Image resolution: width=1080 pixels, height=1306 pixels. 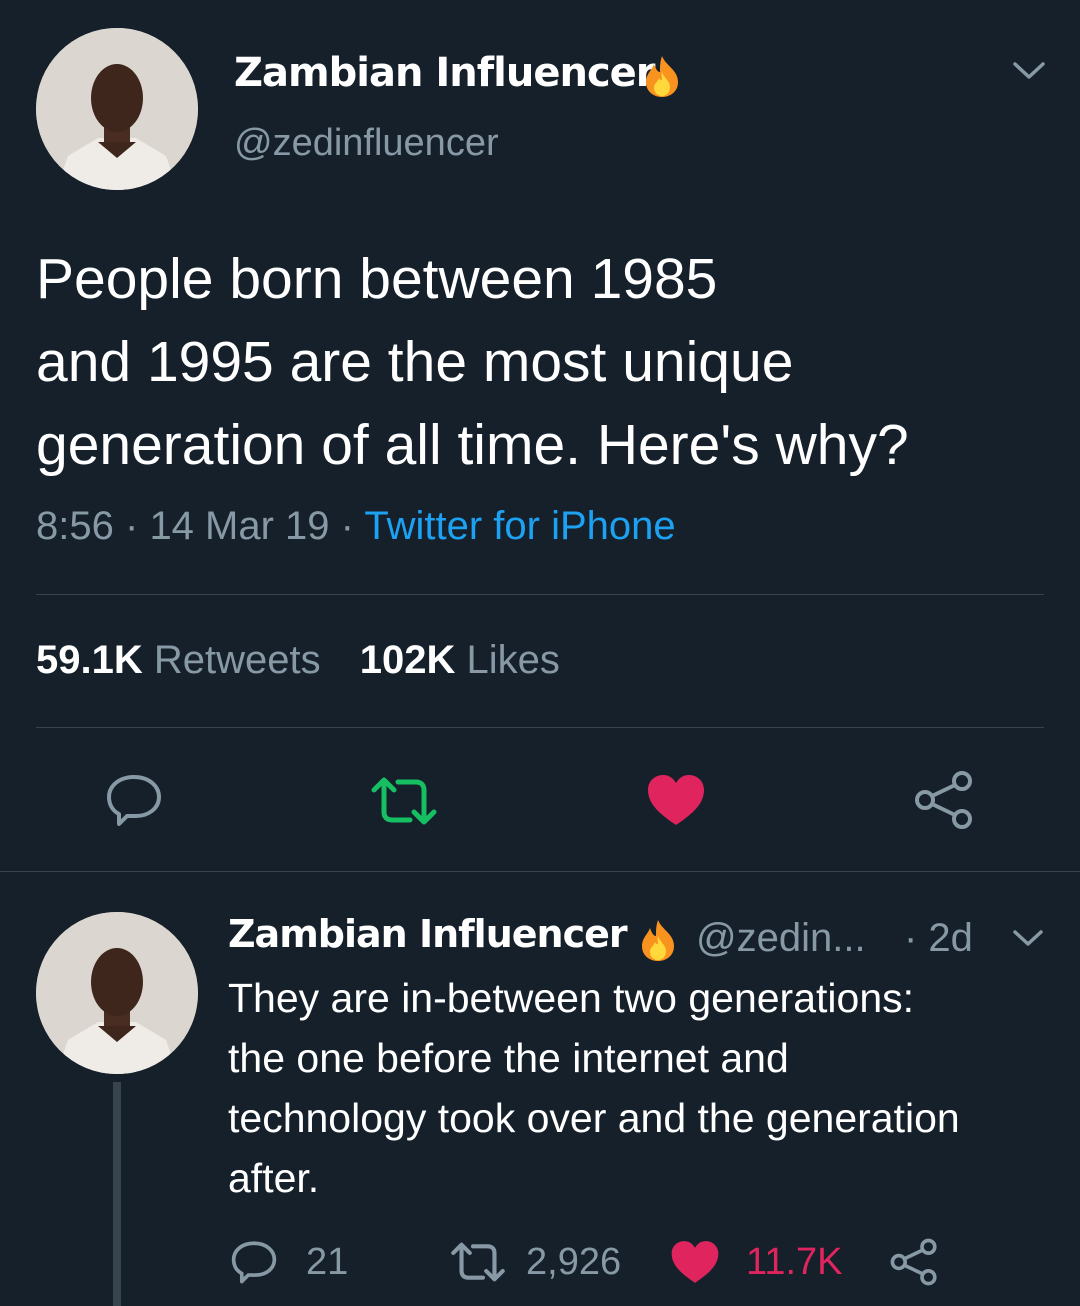 What do you see at coordinates (327, 1261) in the screenshot?
I see `reply-count: 21` at bounding box center [327, 1261].